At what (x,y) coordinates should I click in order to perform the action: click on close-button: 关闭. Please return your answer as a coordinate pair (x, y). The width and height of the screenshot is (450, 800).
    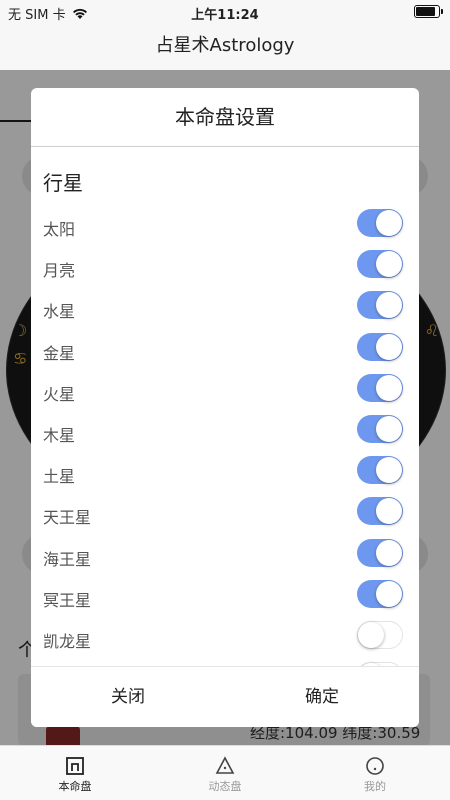
    Looking at the image, I should click on (128, 697).